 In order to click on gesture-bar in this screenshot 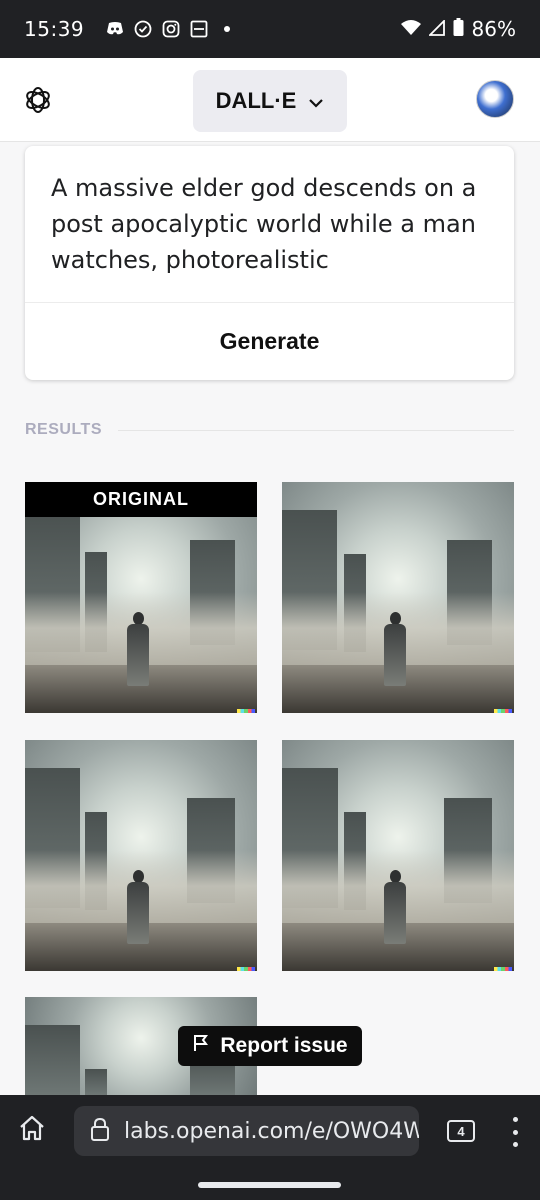, I will do `click(269, 1185)`.